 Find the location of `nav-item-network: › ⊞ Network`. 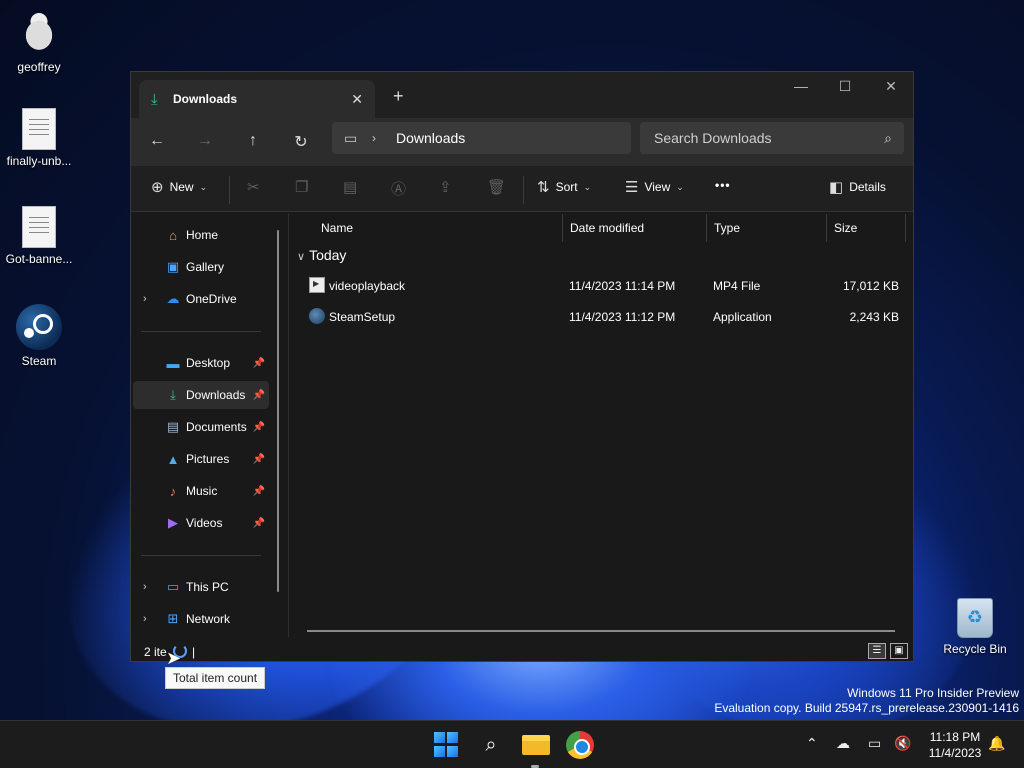

nav-item-network: › ⊞ Network is located at coordinates (201, 619).